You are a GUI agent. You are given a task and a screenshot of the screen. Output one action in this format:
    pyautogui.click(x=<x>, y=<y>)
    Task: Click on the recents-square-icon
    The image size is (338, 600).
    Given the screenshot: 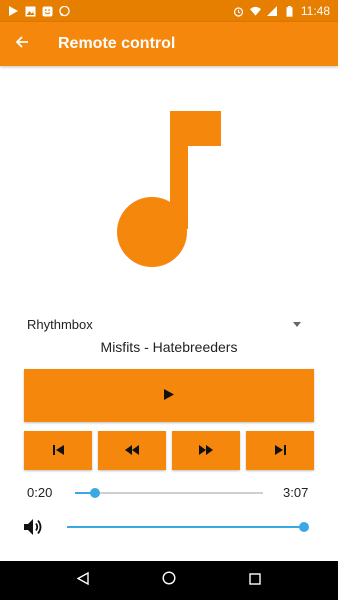 What is the action you would take?
    pyautogui.click(x=255, y=581)
    